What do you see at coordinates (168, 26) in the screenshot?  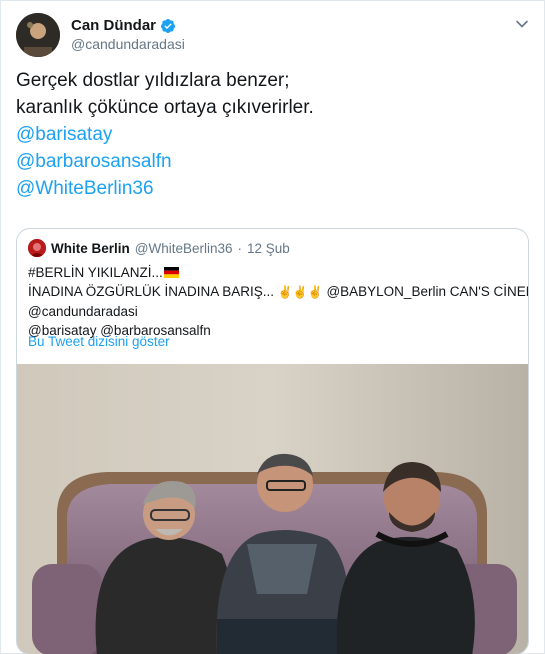 I see `verified-badge-icon` at bounding box center [168, 26].